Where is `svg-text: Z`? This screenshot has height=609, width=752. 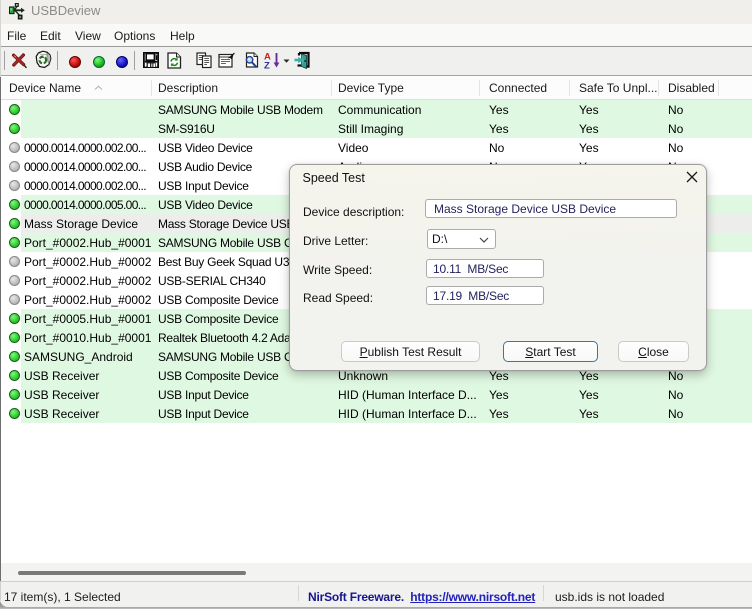 svg-text: Z is located at coordinates (267, 66).